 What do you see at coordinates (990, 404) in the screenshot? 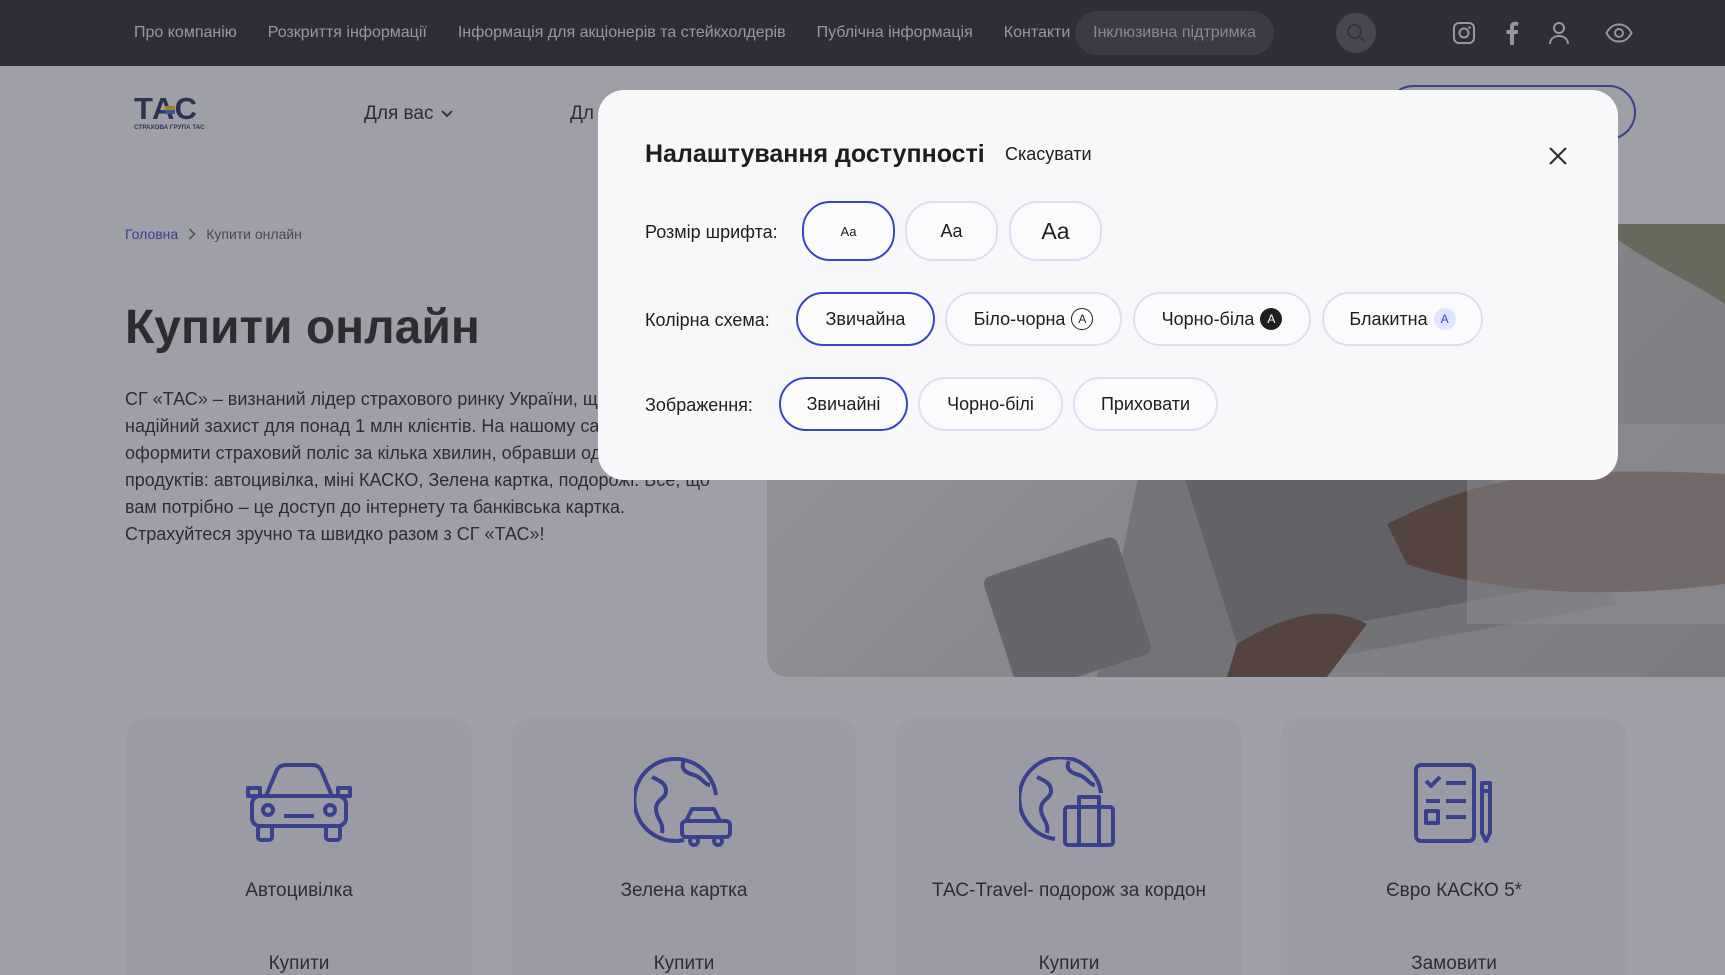
I see `images-black-white-button: Чорно-білі` at bounding box center [990, 404].